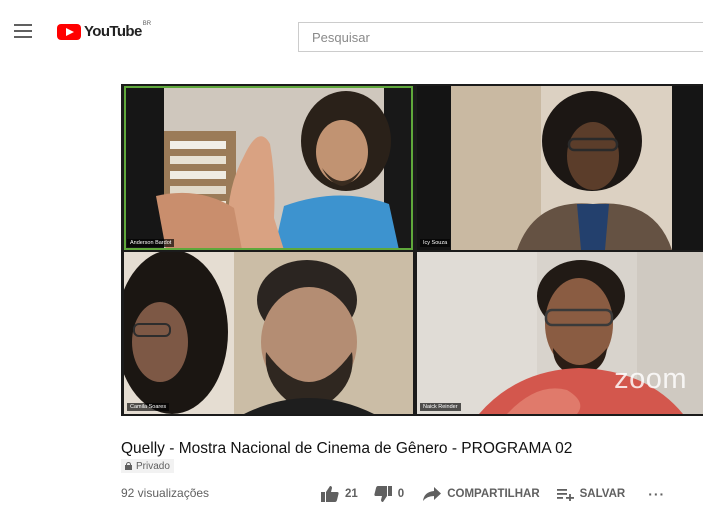  What do you see at coordinates (113, 31) in the screenshot?
I see `logo-text: YouTube` at bounding box center [113, 31].